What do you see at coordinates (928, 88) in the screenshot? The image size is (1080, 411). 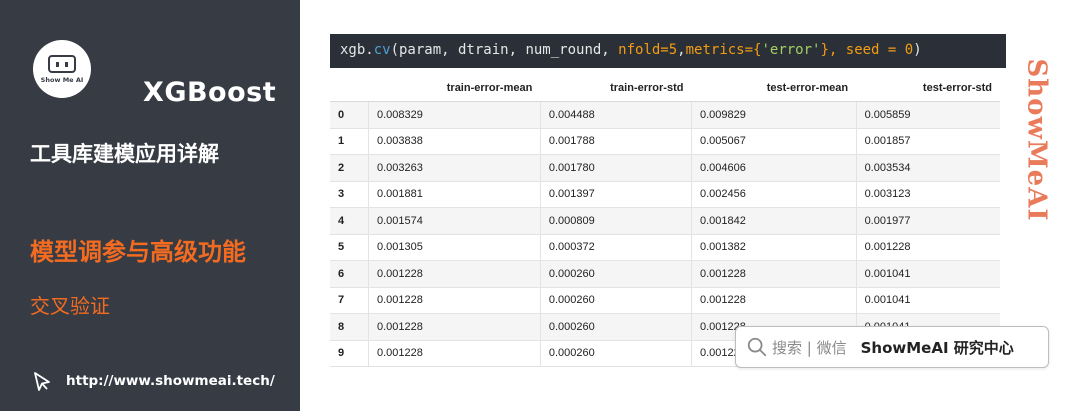 I see `col-test-error-std: test-error-std` at bounding box center [928, 88].